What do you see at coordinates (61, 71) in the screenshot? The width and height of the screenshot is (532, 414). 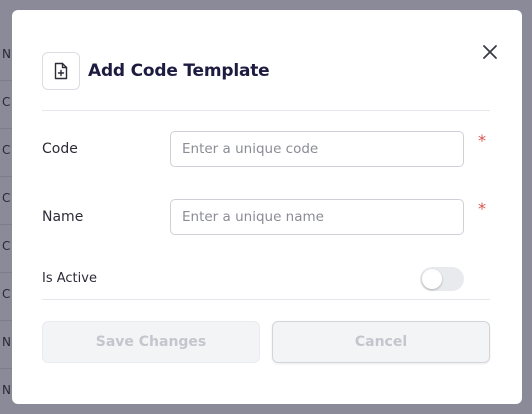 I see `file-plus-icon` at bounding box center [61, 71].